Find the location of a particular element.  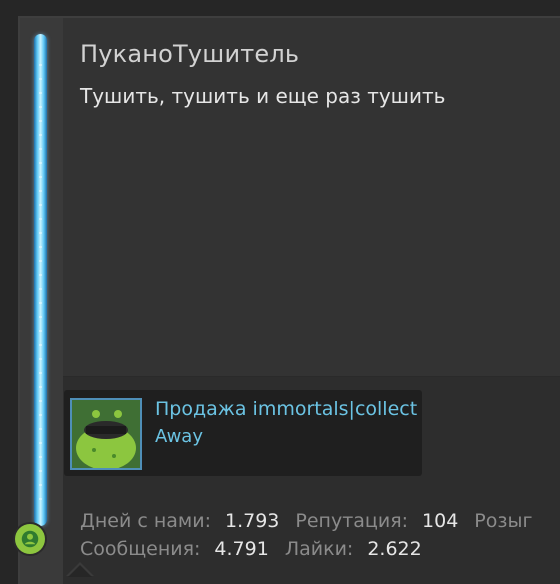

status-message: Тушить, тушить и еще раз тушить is located at coordinates (263, 96).